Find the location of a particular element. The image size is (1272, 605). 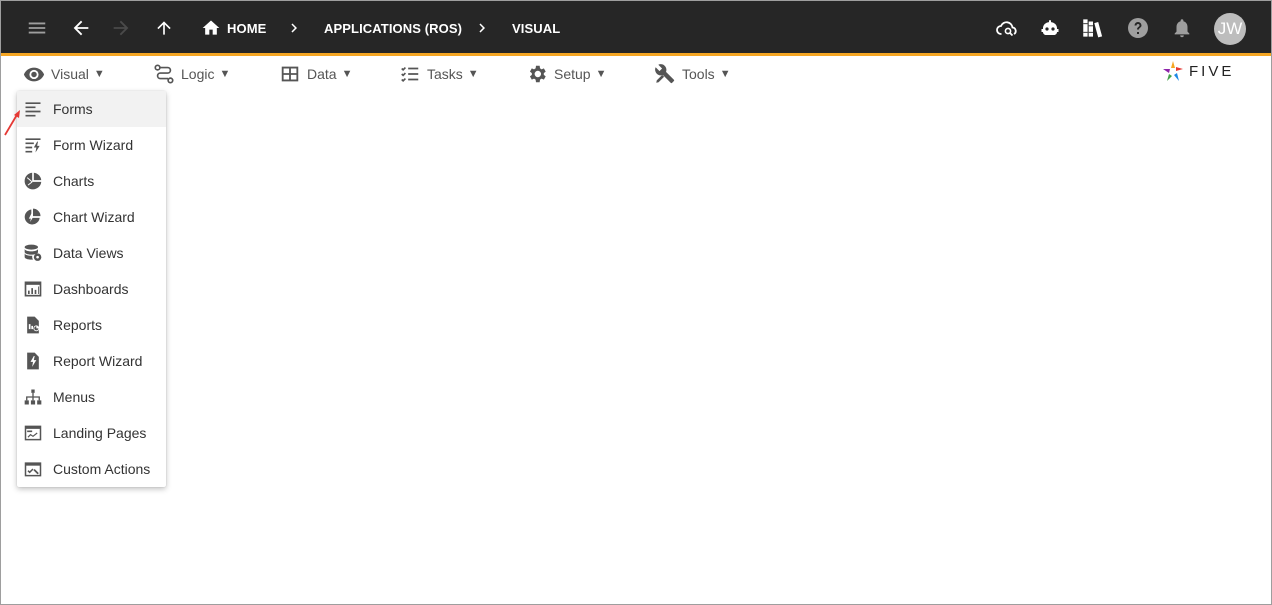

user-avatar: JW is located at coordinates (1230, 29).